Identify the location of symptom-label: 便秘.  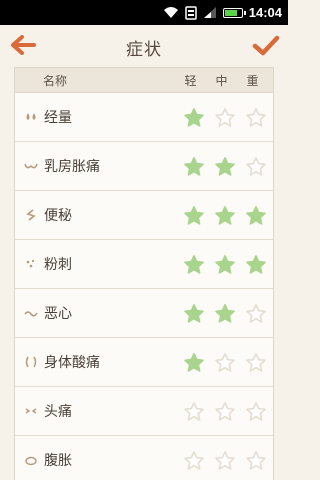
(58, 216).